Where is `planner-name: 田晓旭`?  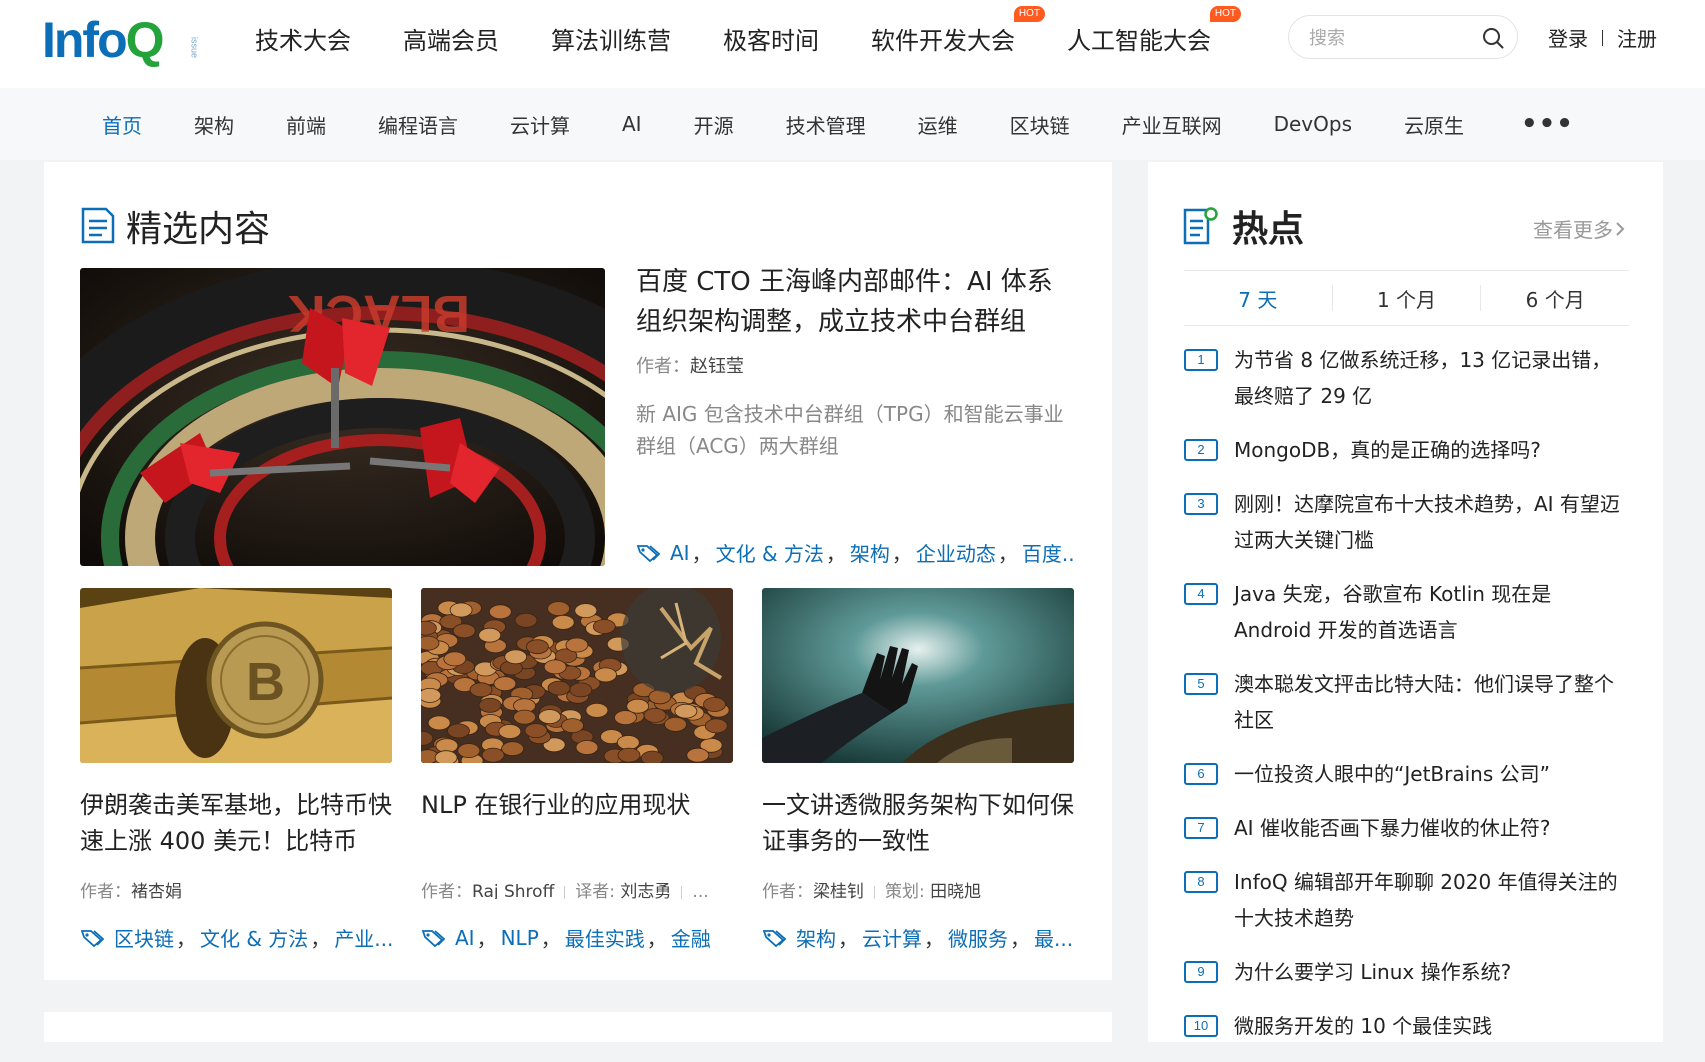
planner-name: 田晓旭 is located at coordinates (955, 890).